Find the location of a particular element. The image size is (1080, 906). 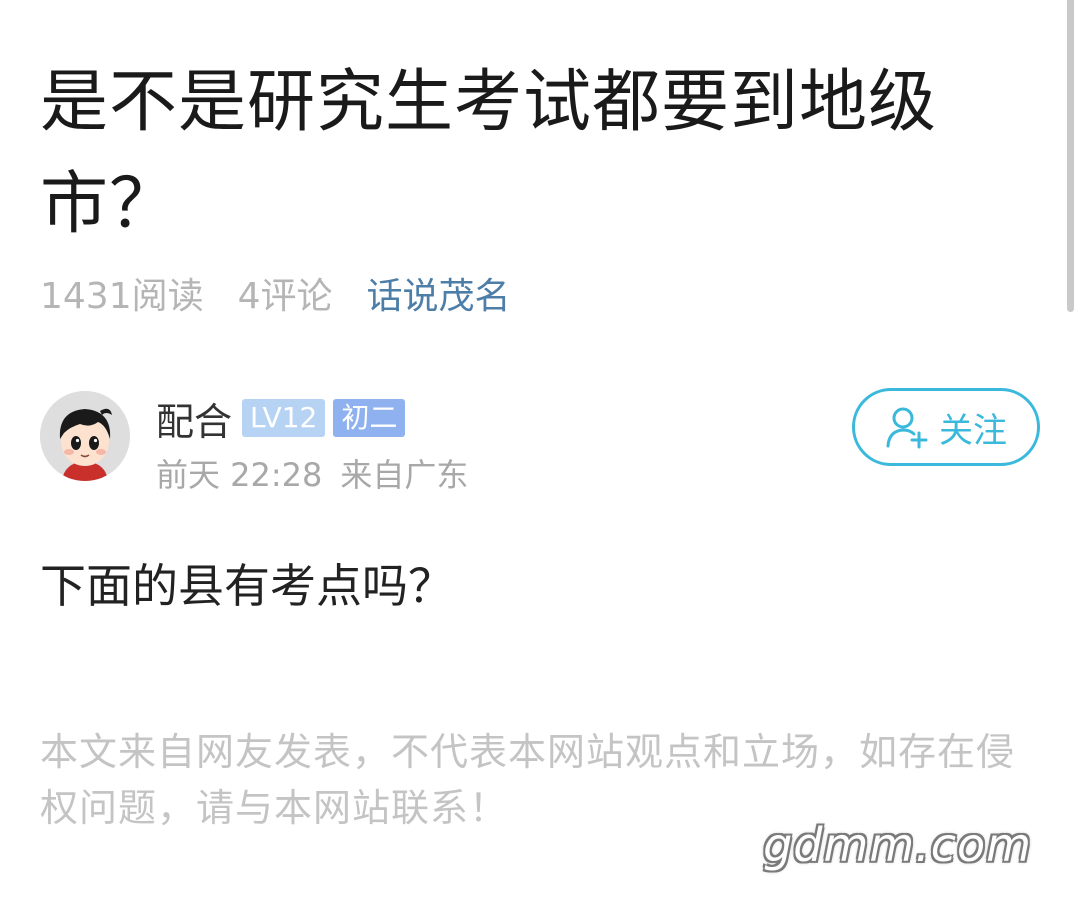

read-count: 1431阅读 is located at coordinates (122, 296).